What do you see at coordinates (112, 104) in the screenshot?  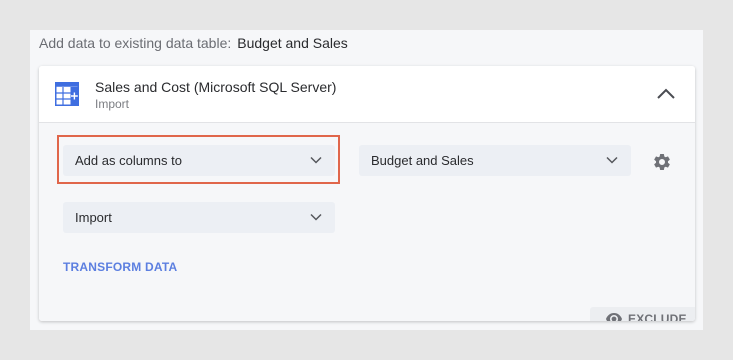 I see `source-subtitle: Import` at bounding box center [112, 104].